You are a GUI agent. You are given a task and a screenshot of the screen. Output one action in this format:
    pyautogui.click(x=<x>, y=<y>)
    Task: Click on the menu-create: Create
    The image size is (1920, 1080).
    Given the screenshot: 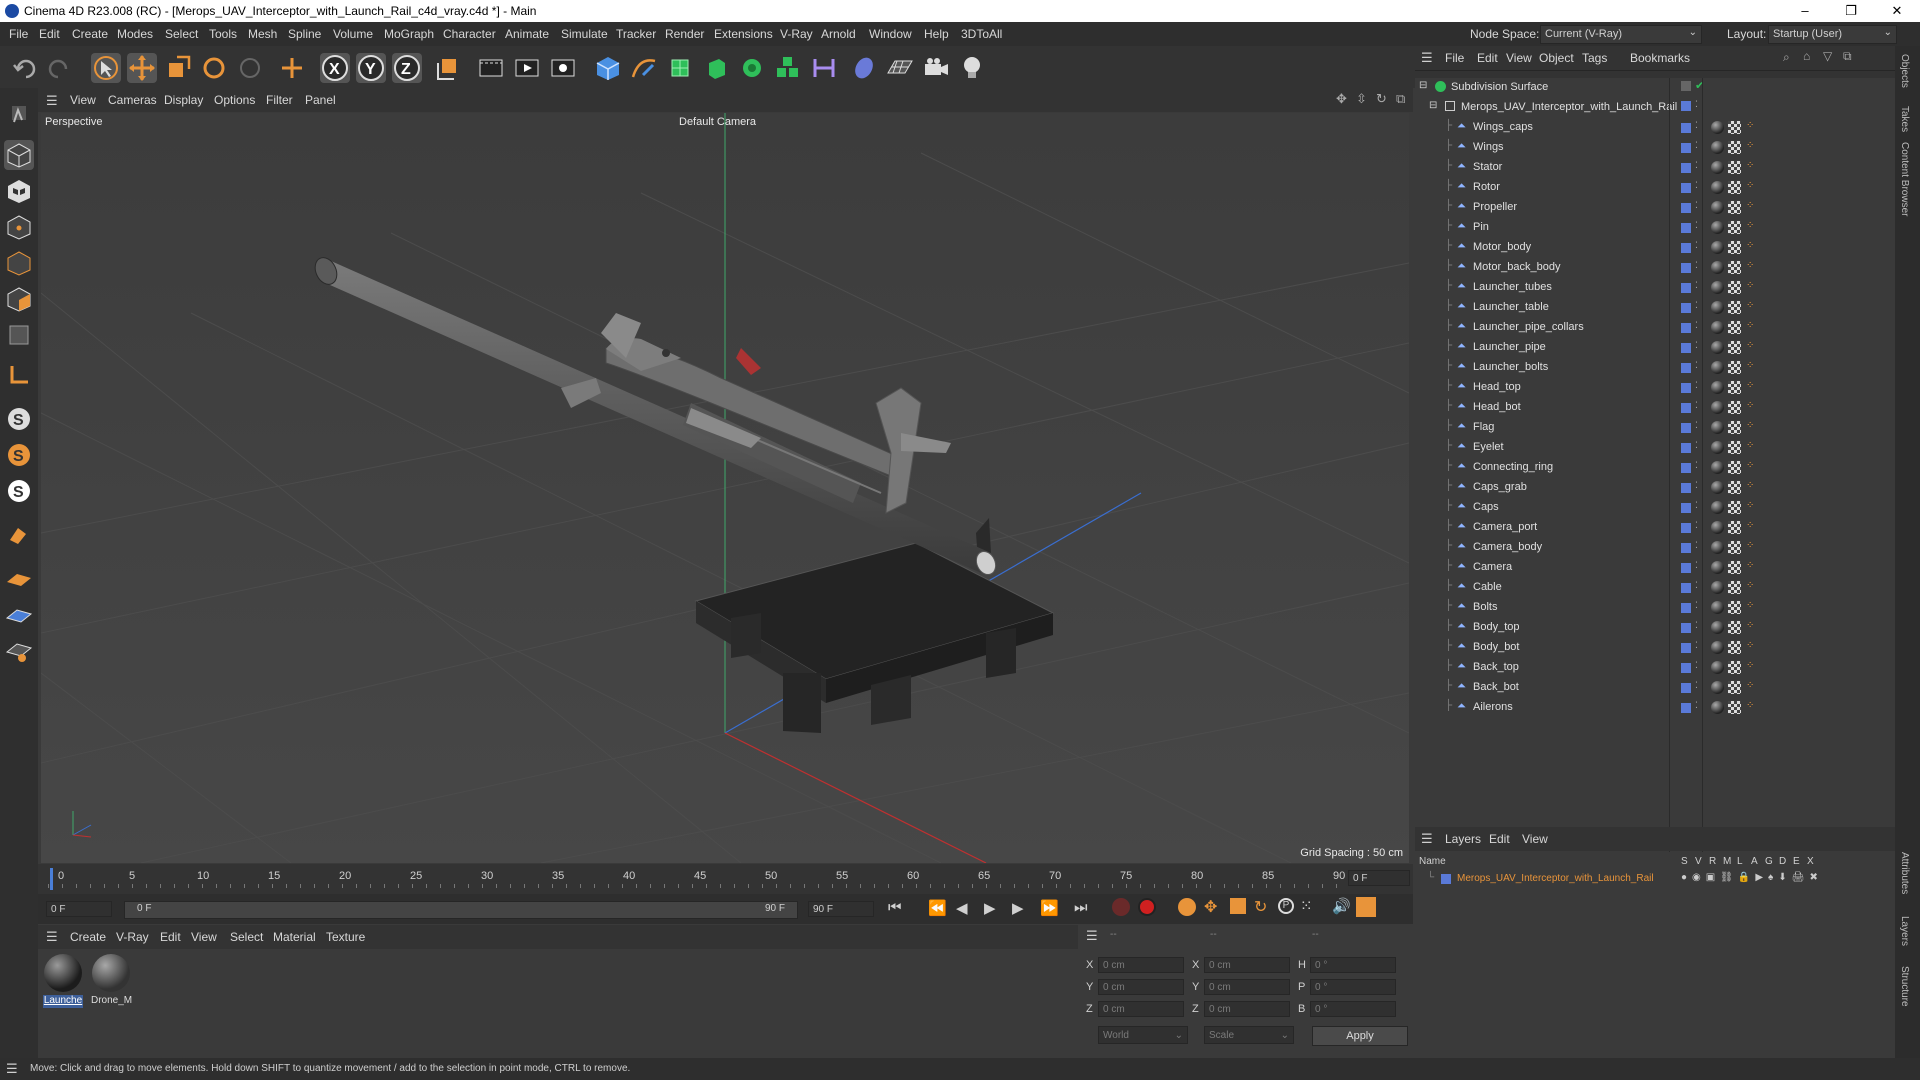 What is the action you would take?
    pyautogui.click(x=90, y=34)
    